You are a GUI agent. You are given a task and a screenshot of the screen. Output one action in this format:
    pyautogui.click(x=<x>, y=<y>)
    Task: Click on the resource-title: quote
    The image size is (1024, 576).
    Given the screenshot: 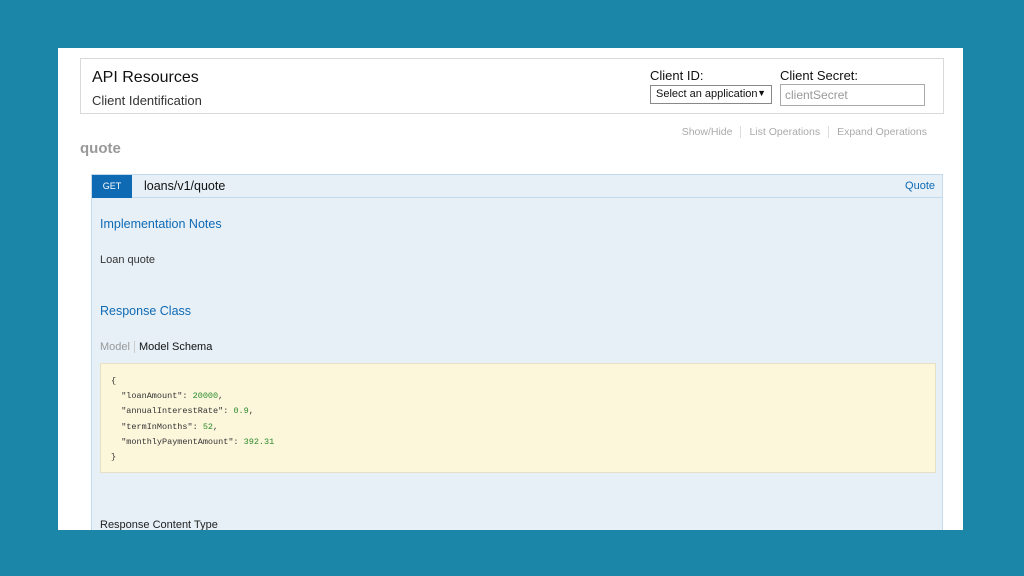 What is the action you would take?
    pyautogui.click(x=100, y=148)
    